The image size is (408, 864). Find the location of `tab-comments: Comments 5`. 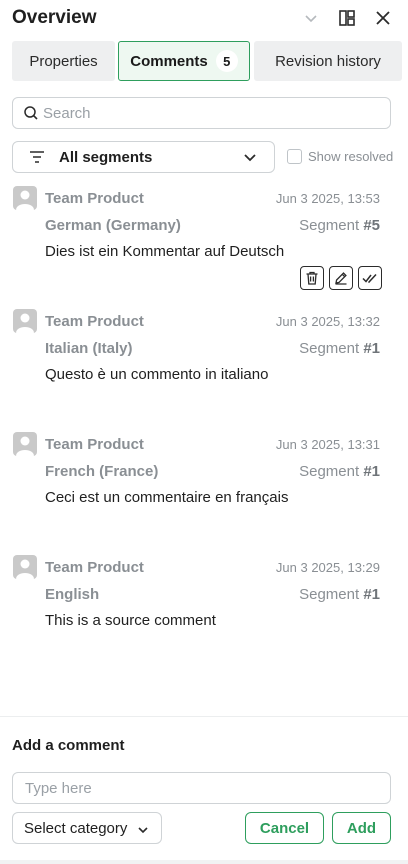

tab-comments: Comments 5 is located at coordinates (184, 61).